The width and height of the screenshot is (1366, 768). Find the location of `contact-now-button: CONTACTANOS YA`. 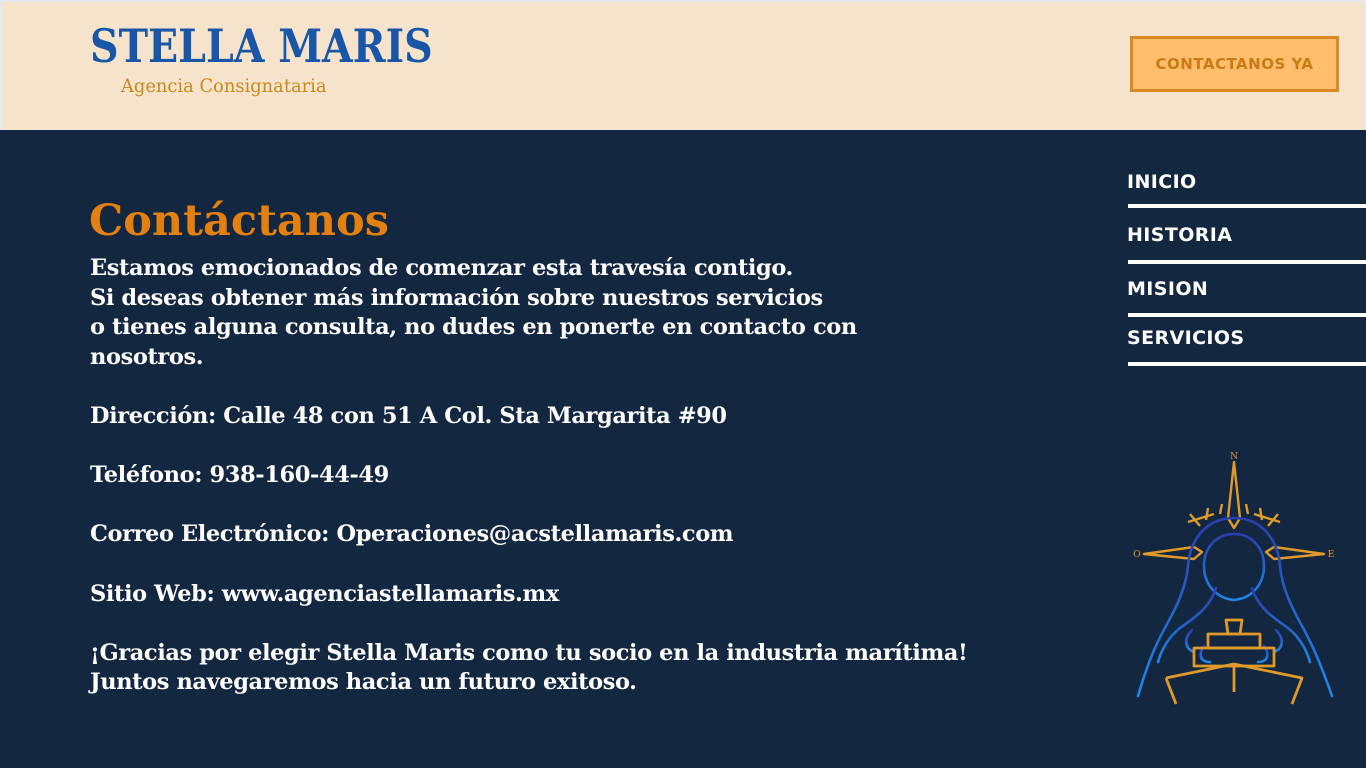

contact-now-button: CONTACTANOS YA is located at coordinates (1234, 64).